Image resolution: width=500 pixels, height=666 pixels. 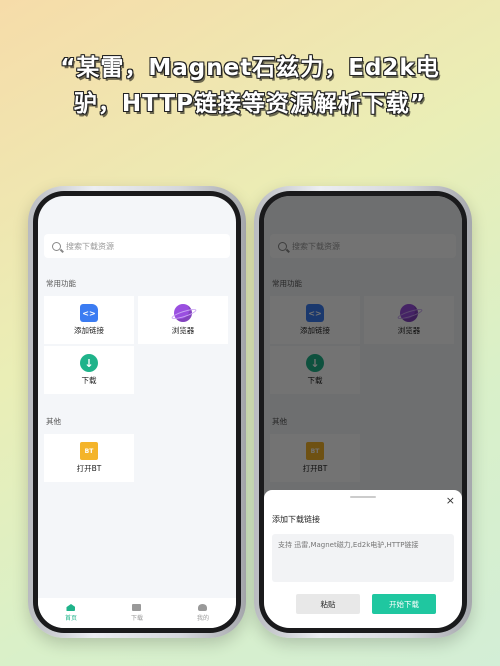 What do you see at coordinates (136, 618) in the screenshot?
I see `tab-downloads-label: 下载` at bounding box center [136, 618].